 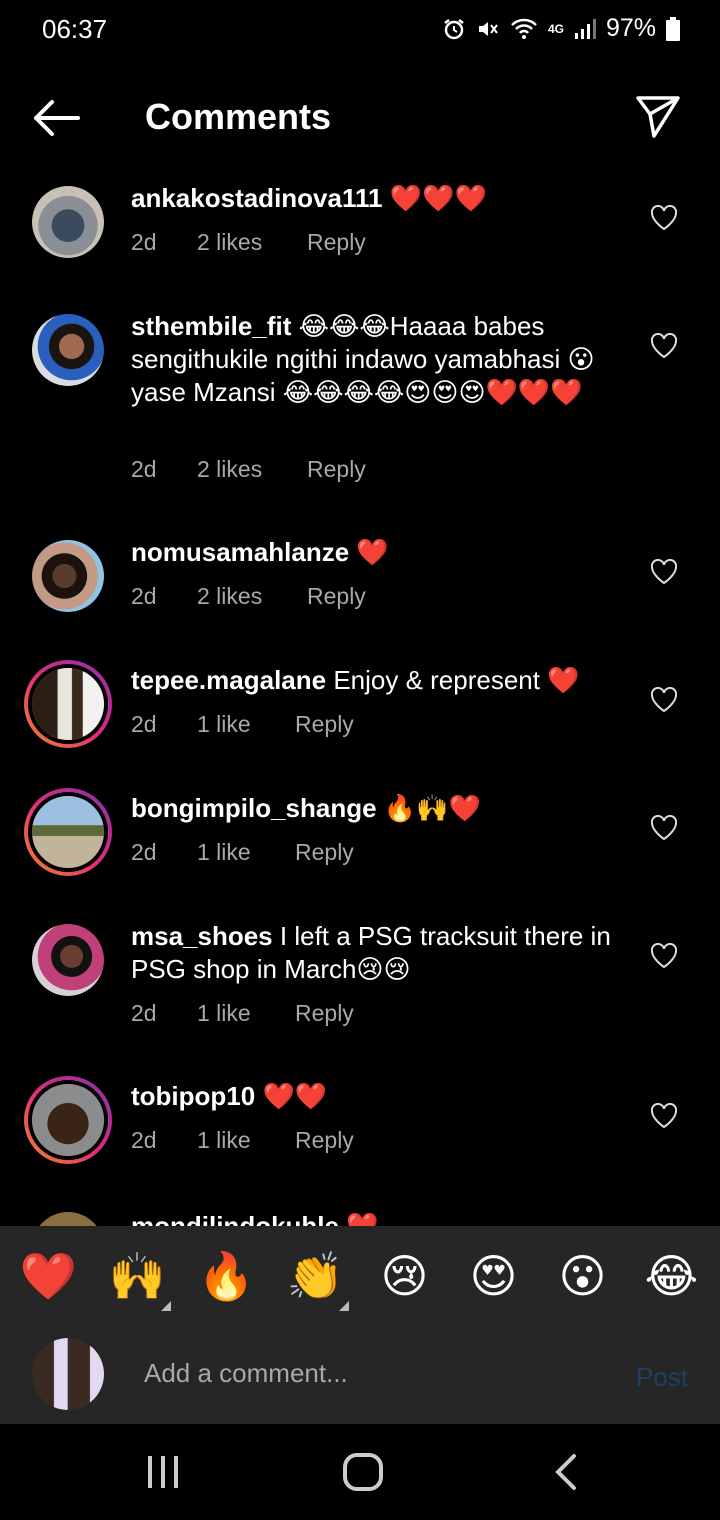 What do you see at coordinates (360, 1276) in the screenshot?
I see `emoji-quick-bar: ❤️ 🙌 🔥 👏 😢 😍 😮 😂` at bounding box center [360, 1276].